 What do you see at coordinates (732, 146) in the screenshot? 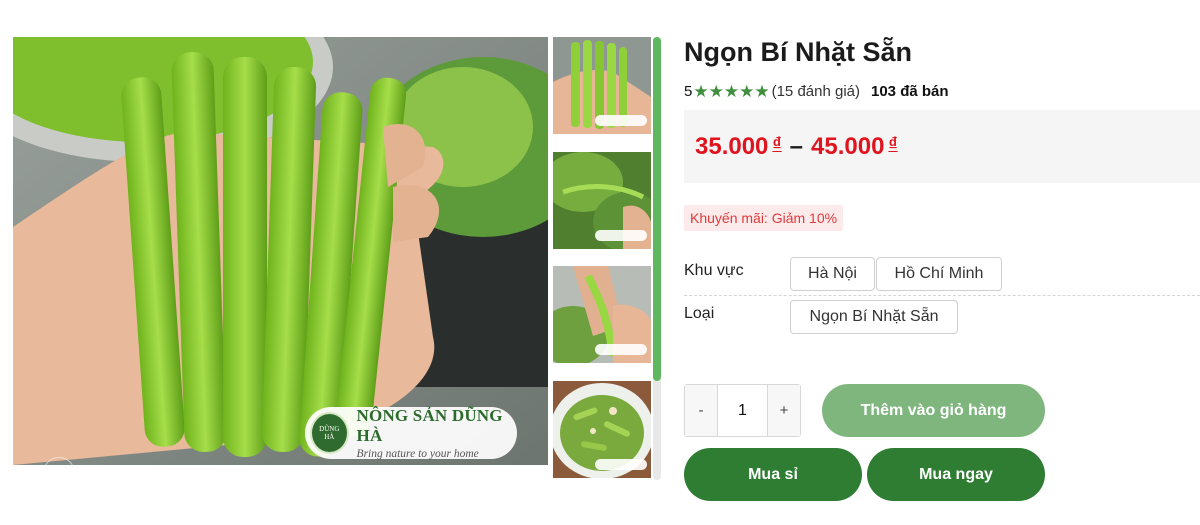
I see `price-min: 35.000` at bounding box center [732, 146].